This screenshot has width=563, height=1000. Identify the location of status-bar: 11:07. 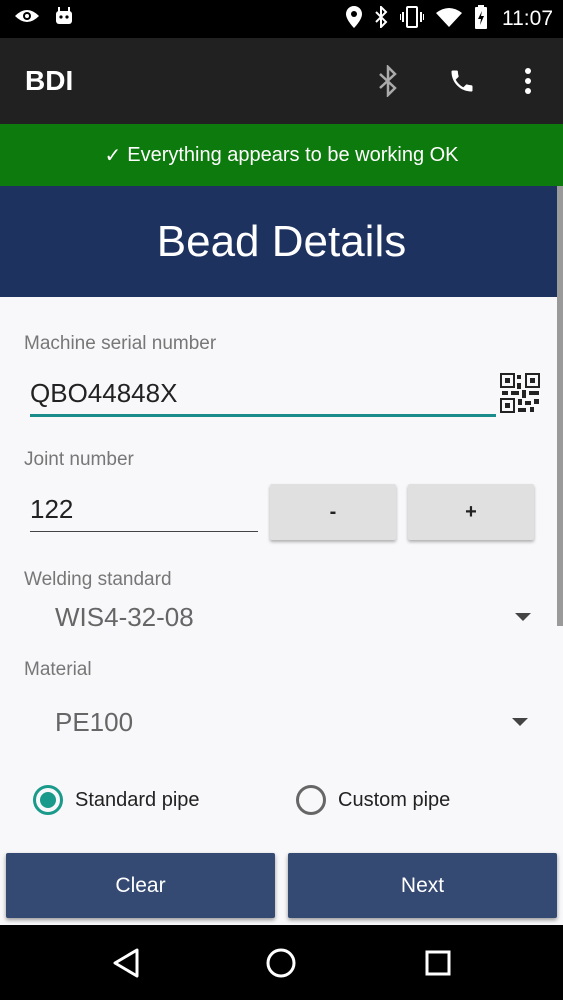
(281, 19).